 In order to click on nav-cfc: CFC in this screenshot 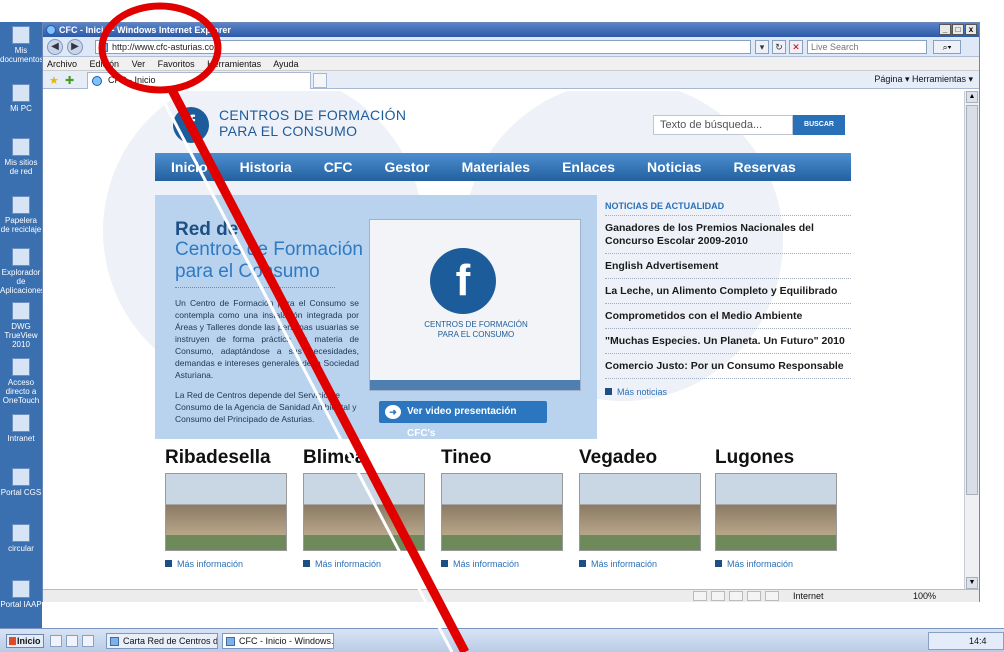, I will do `click(338, 167)`.